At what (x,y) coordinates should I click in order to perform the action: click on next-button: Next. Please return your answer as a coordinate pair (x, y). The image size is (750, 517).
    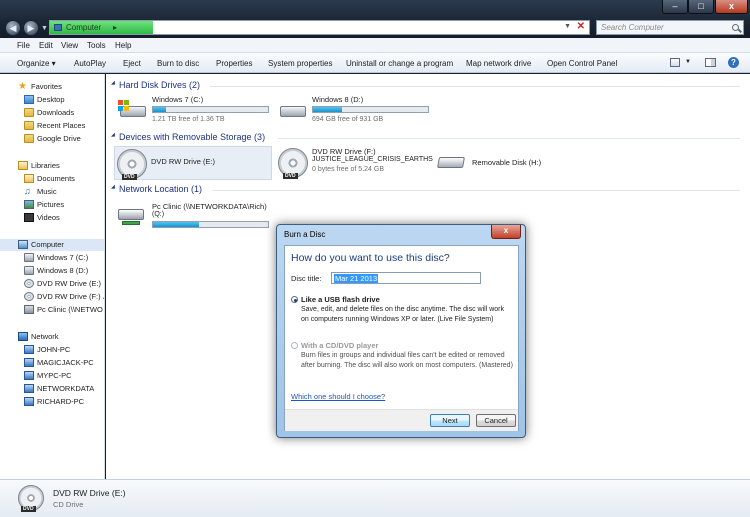
    Looking at the image, I should click on (450, 420).